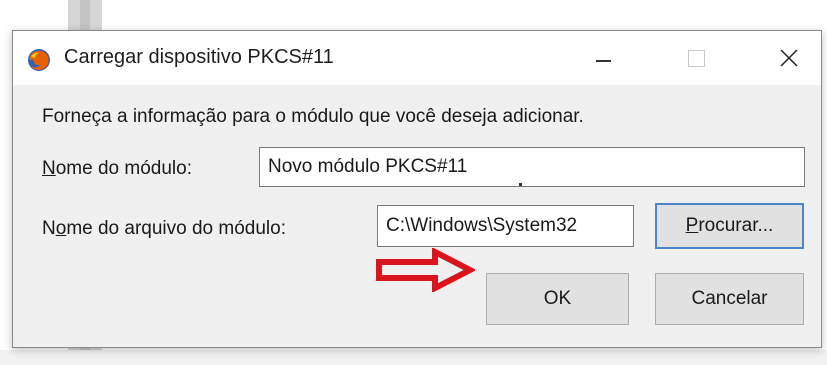 Image resolution: width=827 pixels, height=365 pixels. I want to click on ok-button: OK, so click(557, 299).